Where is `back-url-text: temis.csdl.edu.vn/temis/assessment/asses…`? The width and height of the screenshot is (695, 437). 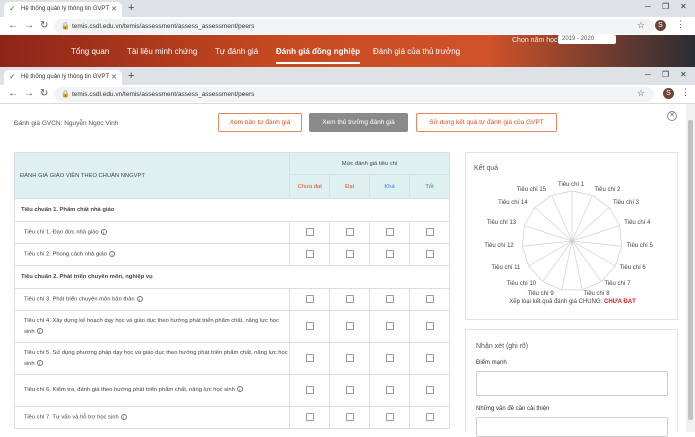 back-url-text: temis.csdl.edu.vn/temis/assessment/asses… is located at coordinates (163, 26).